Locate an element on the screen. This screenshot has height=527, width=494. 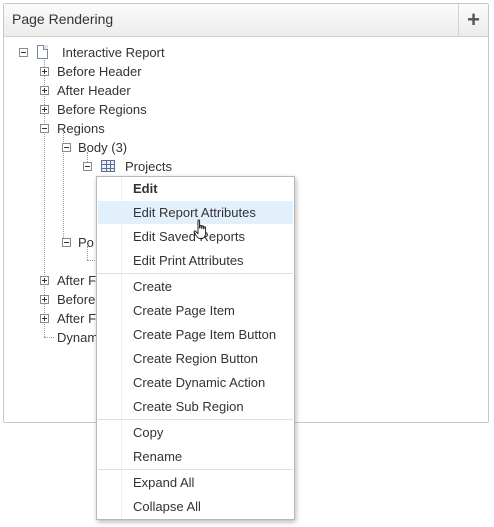
tree-node-after-header: After Header is located at coordinates (94, 90).